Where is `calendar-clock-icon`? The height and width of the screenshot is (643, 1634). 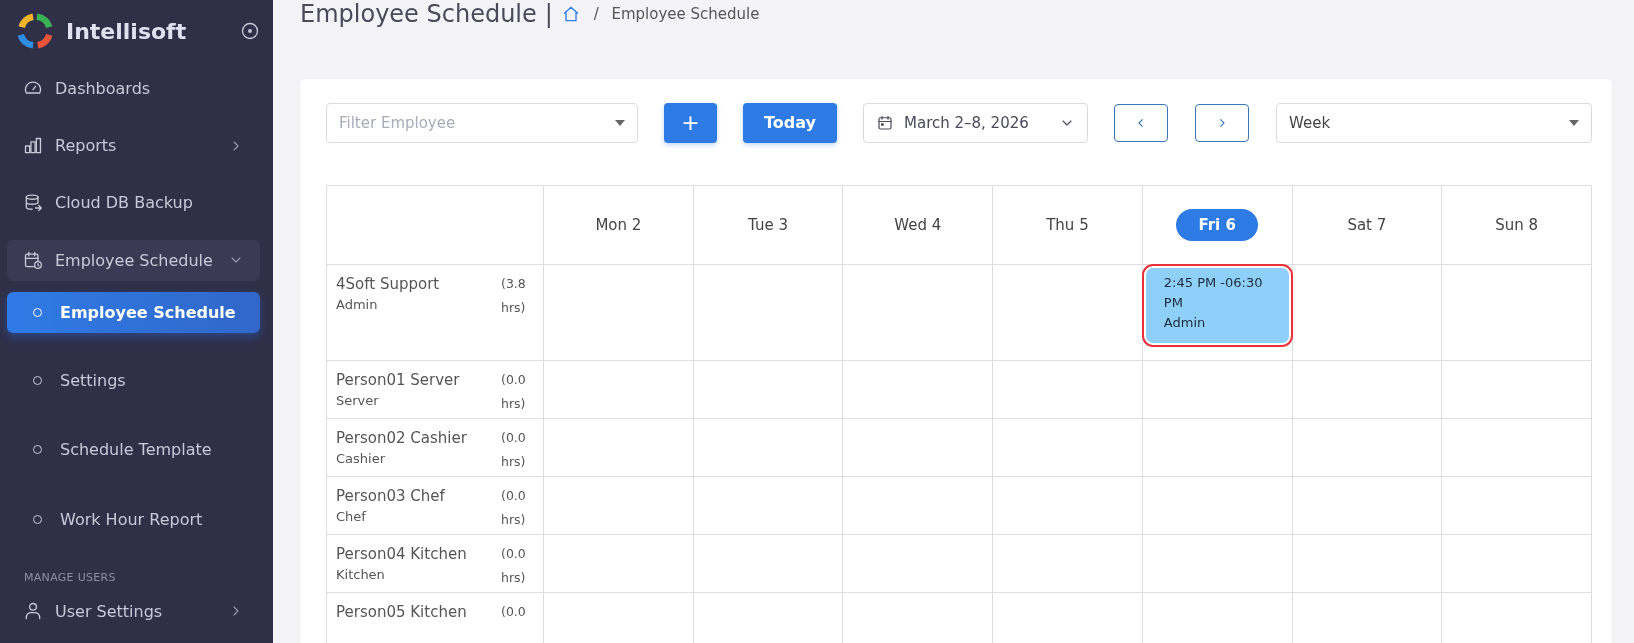
calendar-clock-icon is located at coordinates (33, 260).